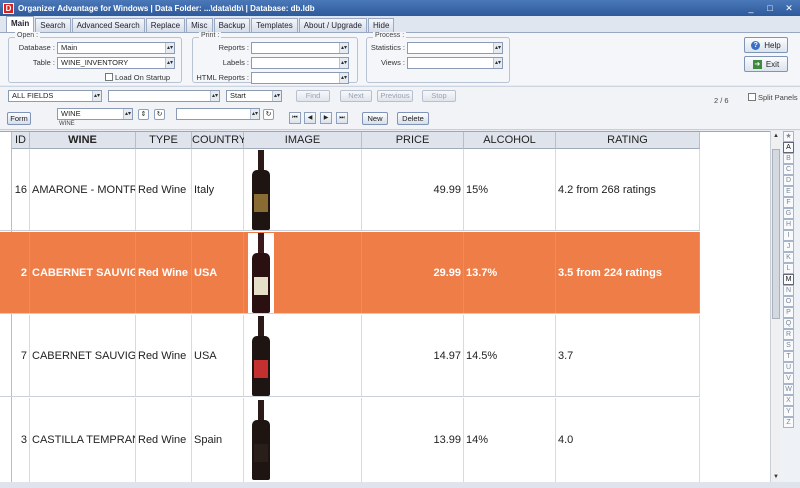  Describe the element at coordinates (20, 24) in the screenshot. I see `tab-main: Main` at that location.